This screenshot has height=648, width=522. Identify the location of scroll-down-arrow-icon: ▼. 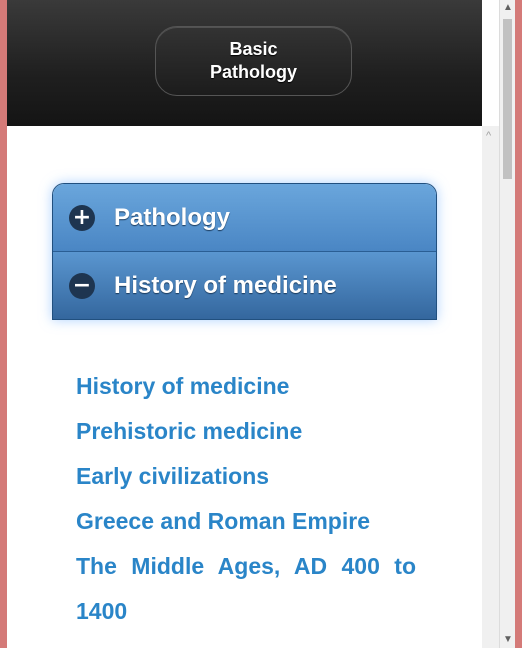
(508, 639).